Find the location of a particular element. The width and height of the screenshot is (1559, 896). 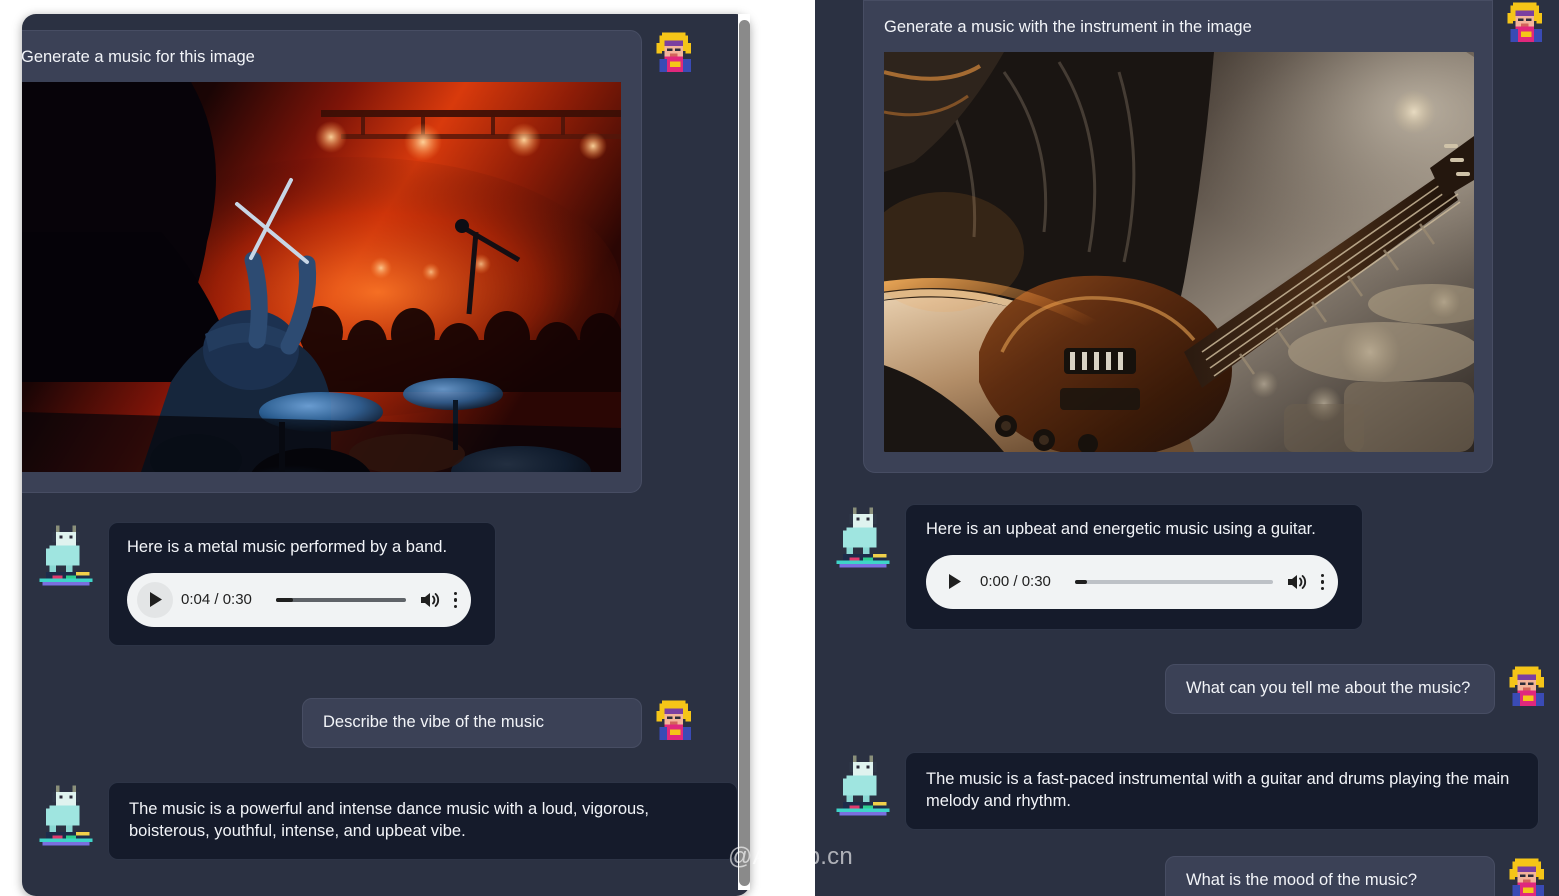

user-text-bubble: What can you tell me about the music? is located at coordinates (1330, 689).